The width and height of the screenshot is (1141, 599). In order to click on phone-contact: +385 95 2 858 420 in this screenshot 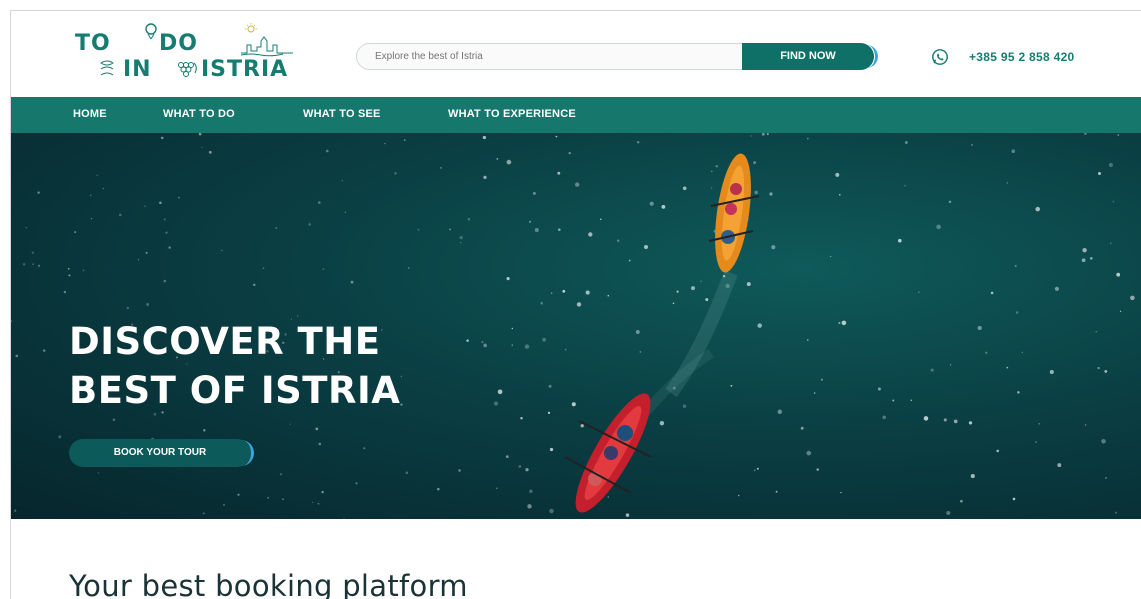, I will do `click(1003, 57)`.